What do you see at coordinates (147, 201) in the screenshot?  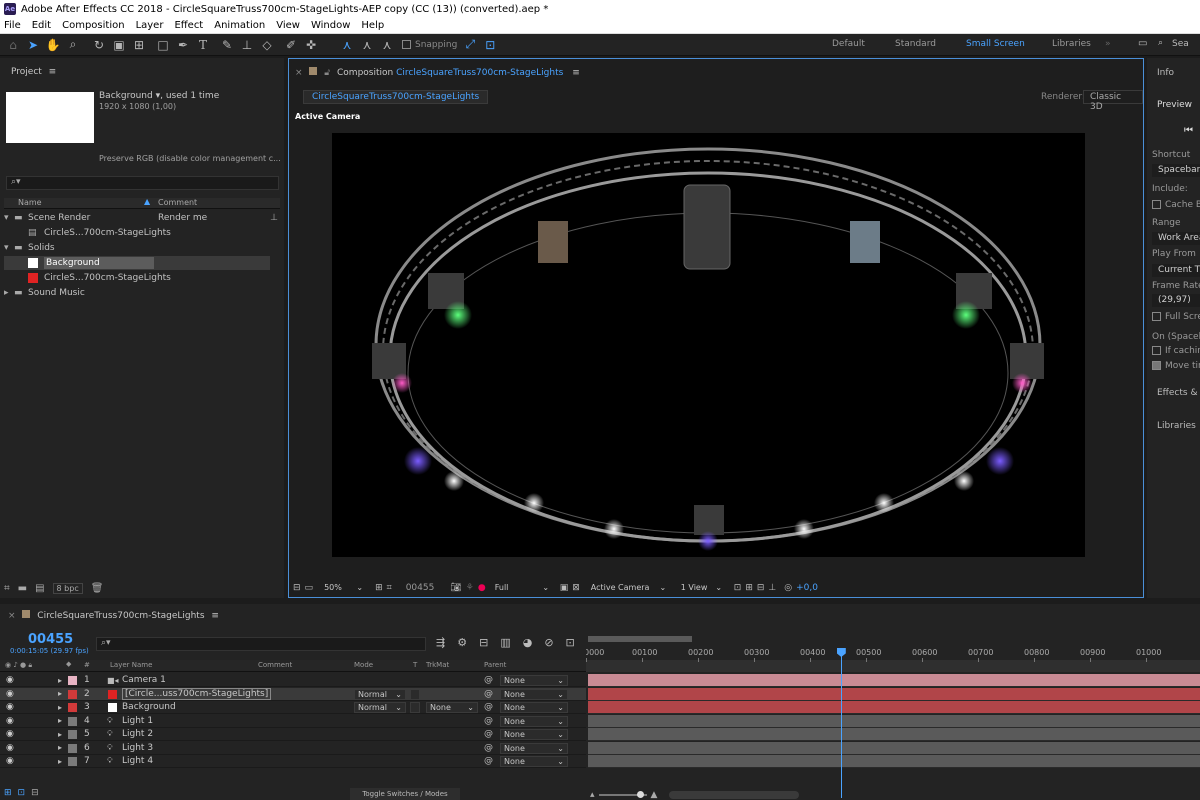 I see `sort-arrow-icon: ▲` at bounding box center [147, 201].